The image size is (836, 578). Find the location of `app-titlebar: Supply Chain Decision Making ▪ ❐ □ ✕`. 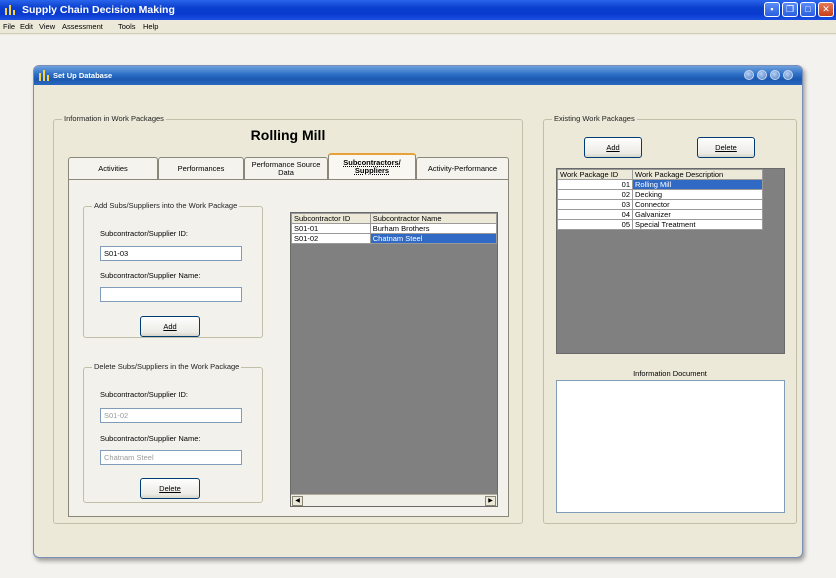

app-titlebar: Supply Chain Decision Making ▪ ❐ □ ✕ is located at coordinates (418, 10).